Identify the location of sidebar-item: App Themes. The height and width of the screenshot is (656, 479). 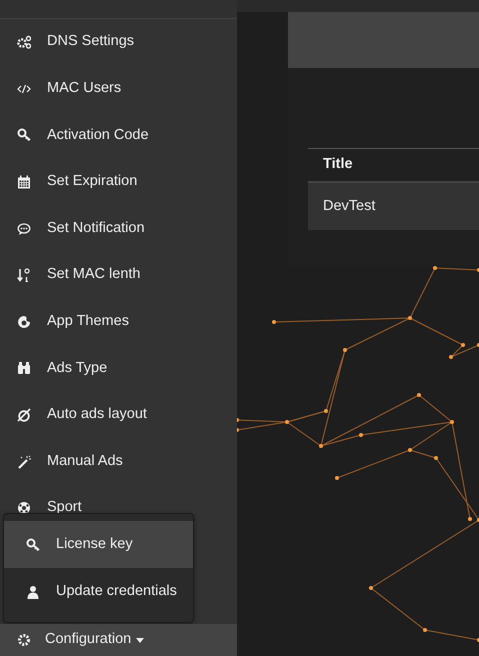
(118, 322).